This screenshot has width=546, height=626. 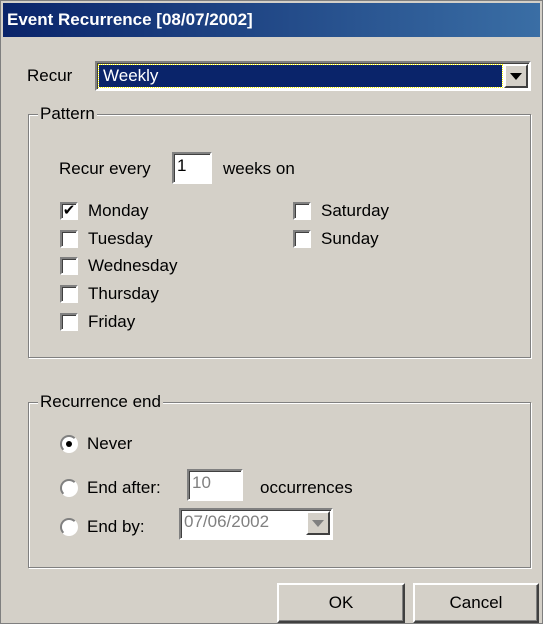 What do you see at coordinates (259, 168) in the screenshot?
I see `weeks-on-label: weeks on` at bounding box center [259, 168].